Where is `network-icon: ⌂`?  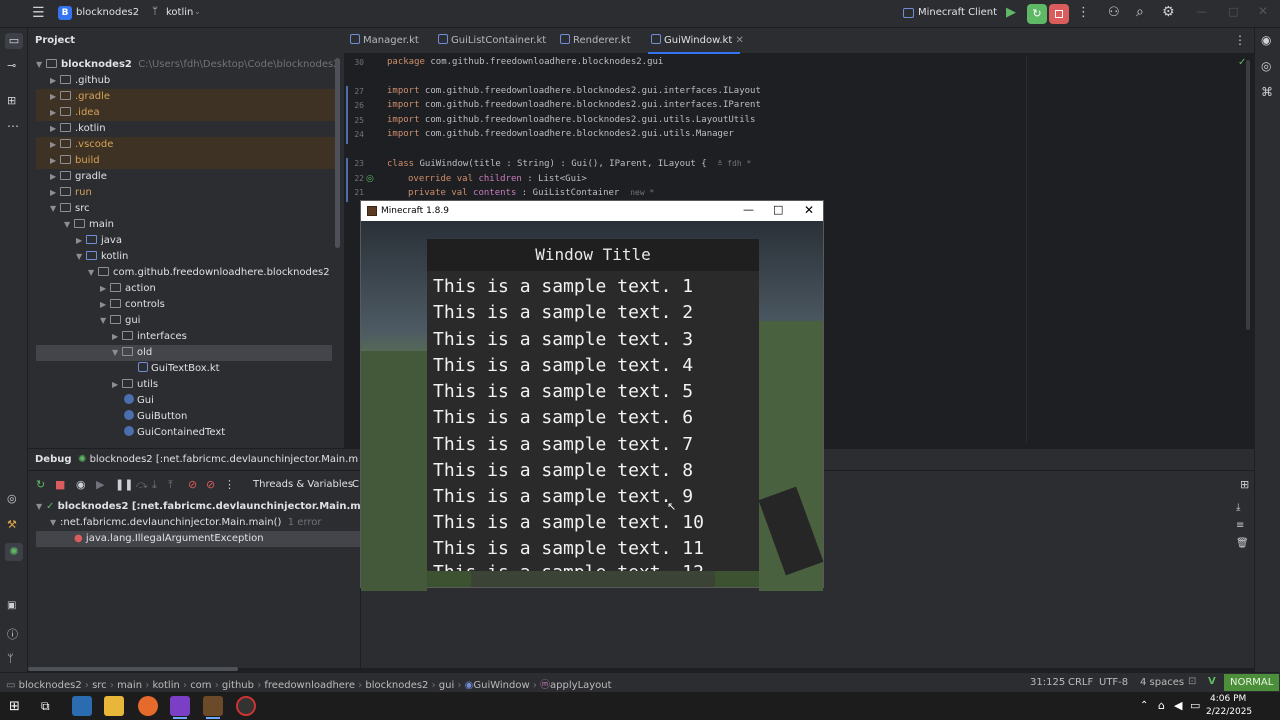
network-icon: ⌂ is located at coordinates (1161, 705).